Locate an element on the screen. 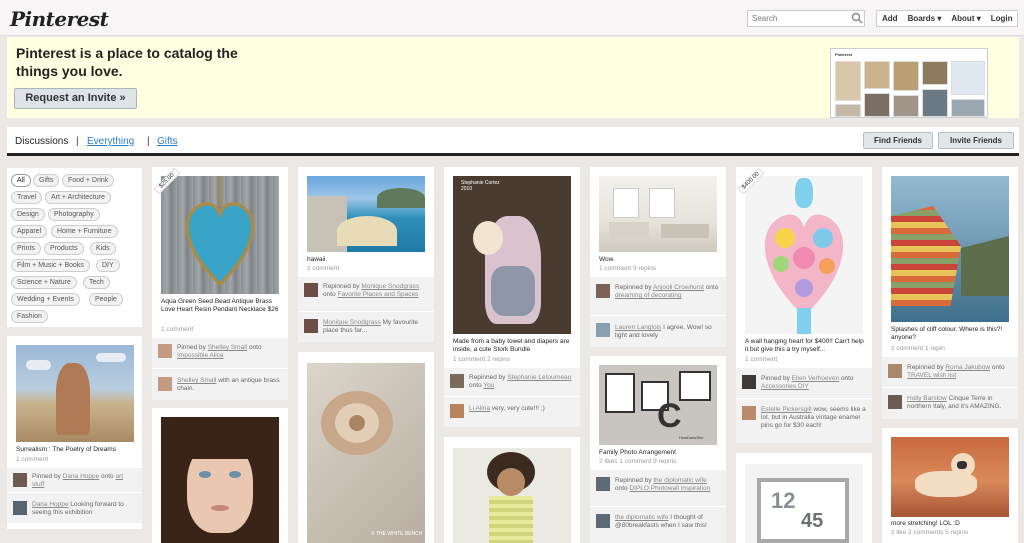  category-chip: Science + Nature is located at coordinates (44, 282).